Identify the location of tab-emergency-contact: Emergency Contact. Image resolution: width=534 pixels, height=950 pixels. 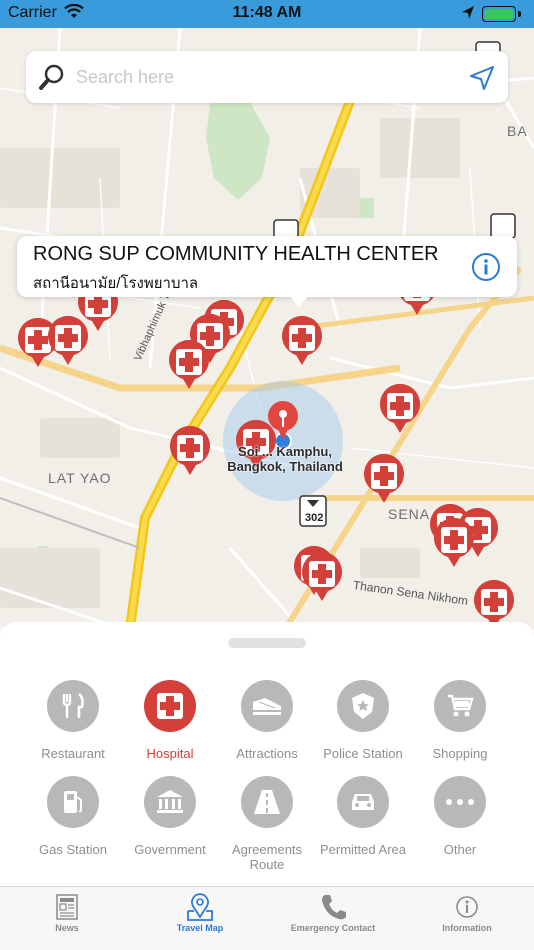
(333, 913).